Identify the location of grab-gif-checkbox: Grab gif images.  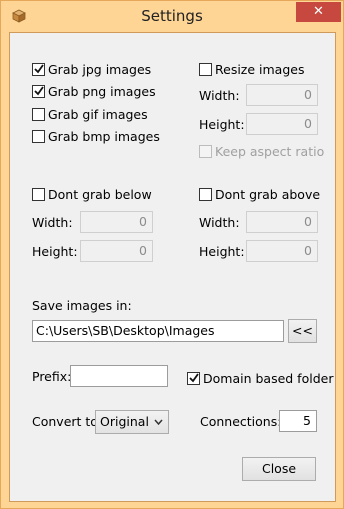
(90, 114).